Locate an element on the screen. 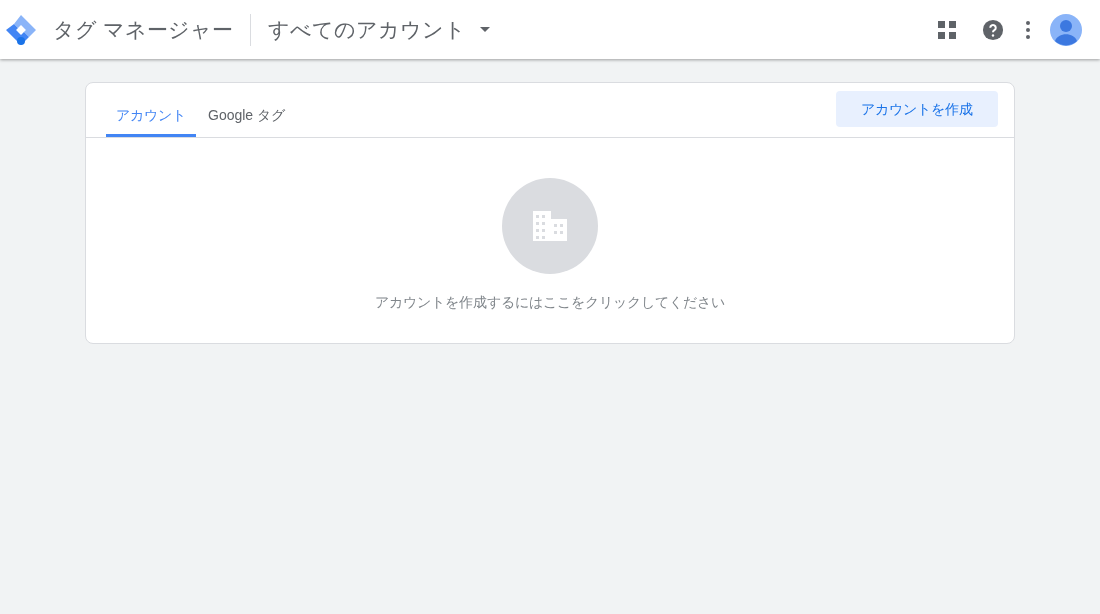 The image size is (1100, 614). empty-state-message: アカウントを作成するにはここをクリックしてください is located at coordinates (550, 302).